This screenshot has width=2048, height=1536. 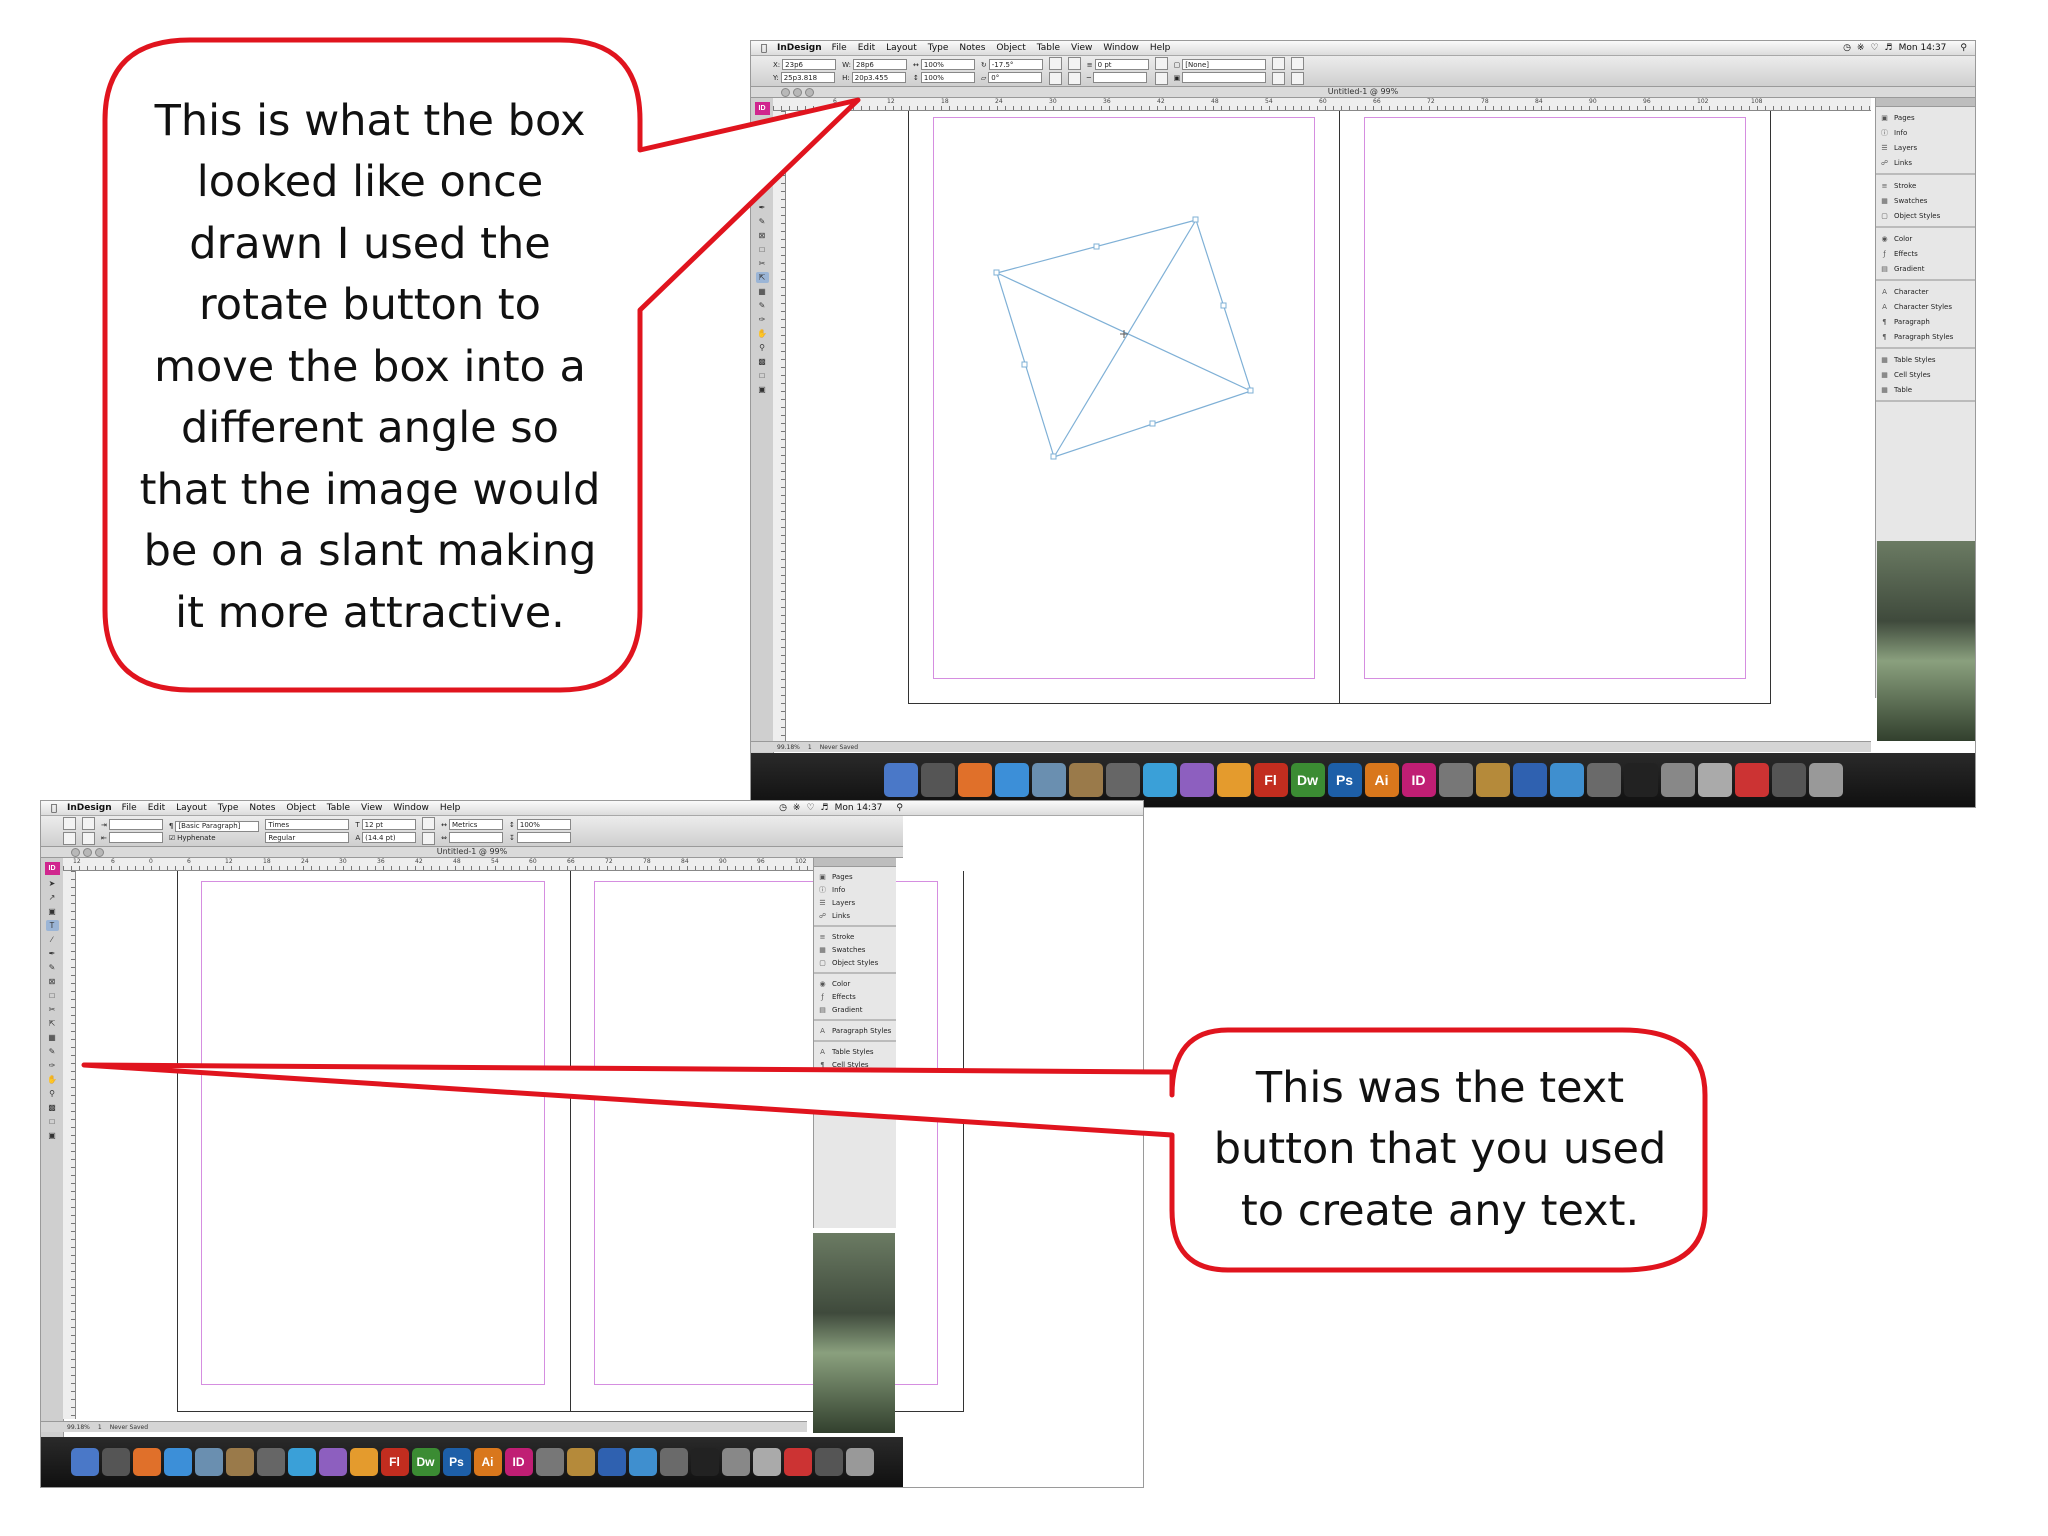 I want to click on zoom-window-button, so click(x=99, y=852).